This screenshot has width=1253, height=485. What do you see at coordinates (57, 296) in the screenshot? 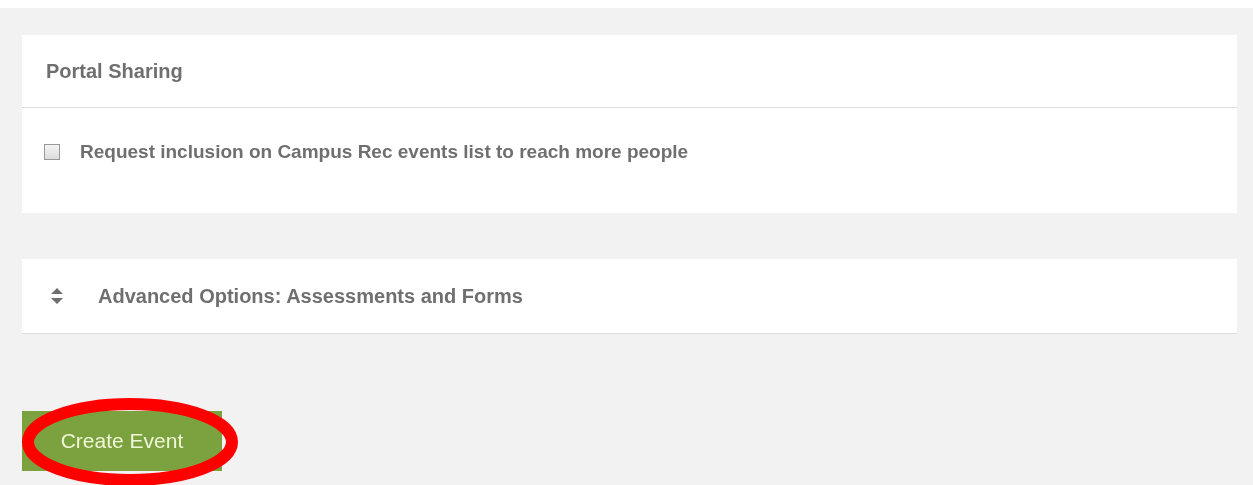
I see `sort-icon` at bounding box center [57, 296].